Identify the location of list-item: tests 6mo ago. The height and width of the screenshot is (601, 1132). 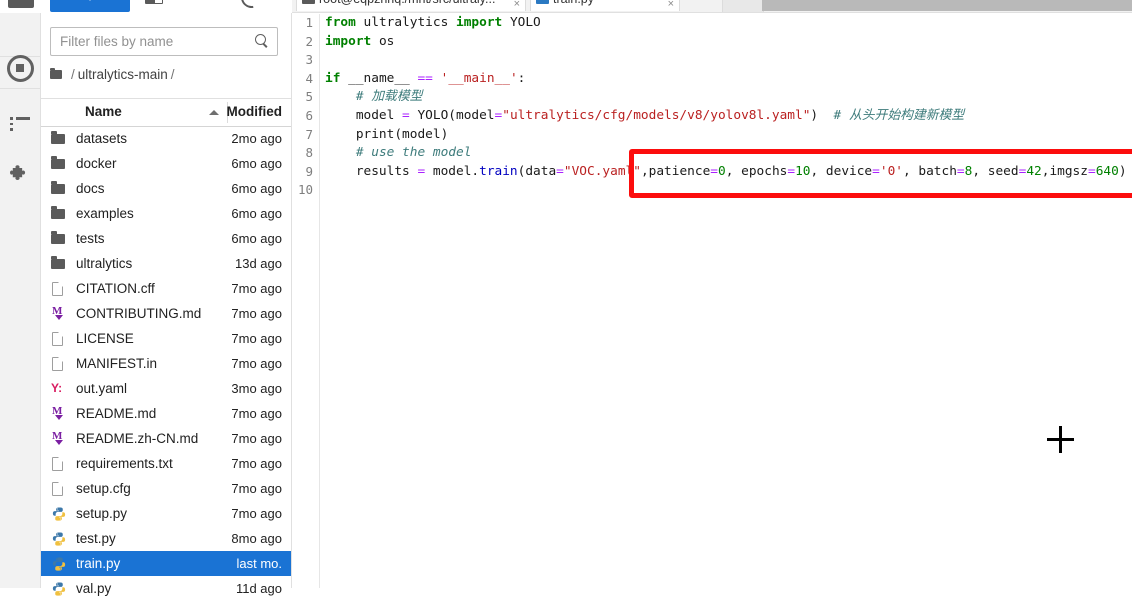
(166, 238).